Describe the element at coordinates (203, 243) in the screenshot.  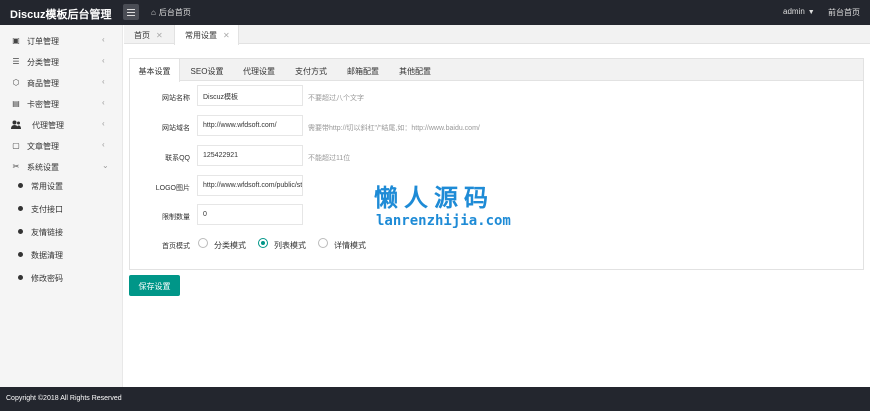
I see `radio-category-mode` at that location.